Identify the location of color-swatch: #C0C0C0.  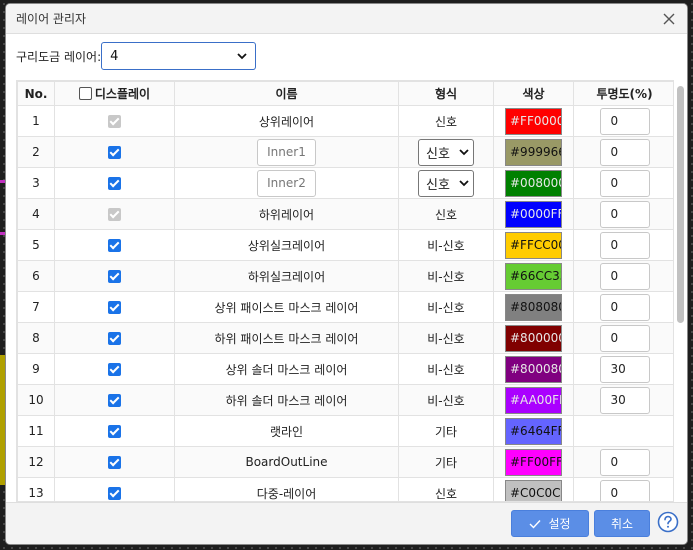
(533, 490).